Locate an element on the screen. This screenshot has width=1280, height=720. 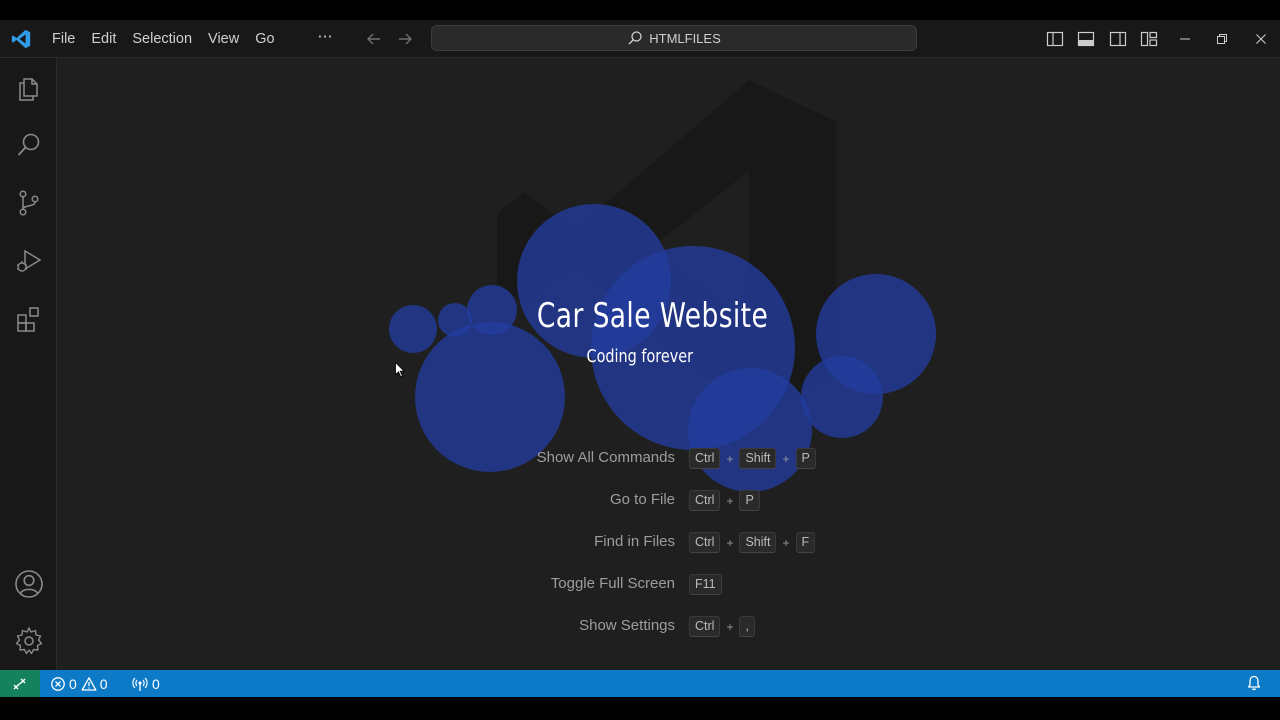
activity-explorer is located at coordinates (28, 88).